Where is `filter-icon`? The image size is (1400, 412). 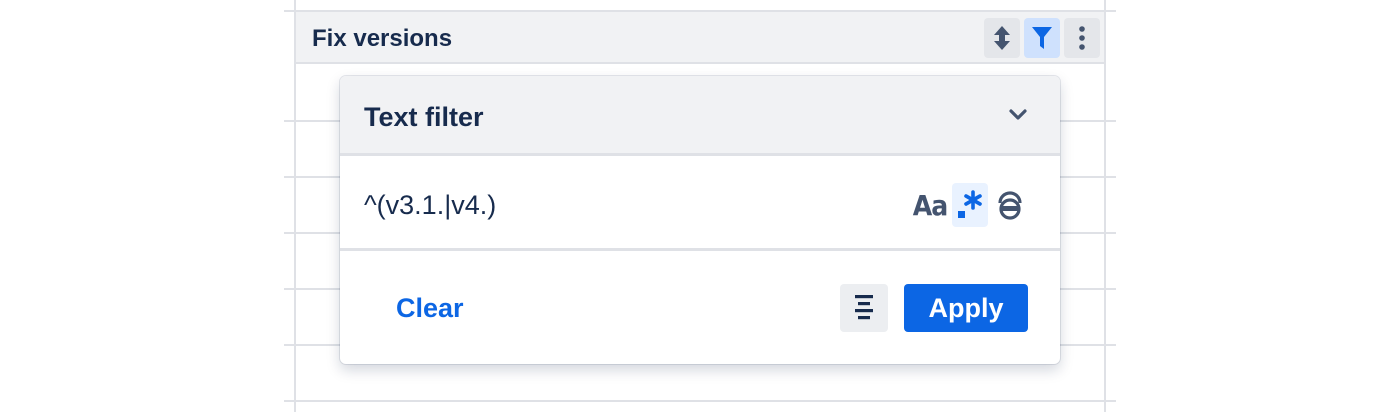
filter-icon is located at coordinates (1042, 38).